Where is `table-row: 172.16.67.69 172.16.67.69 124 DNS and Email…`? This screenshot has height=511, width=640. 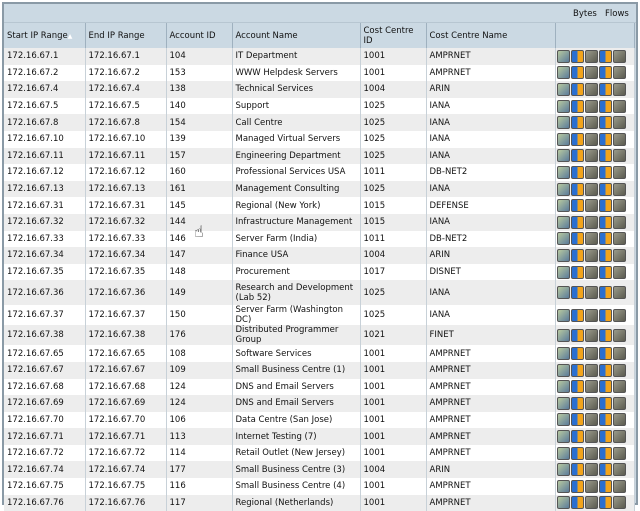
table-row: 172.16.67.69 172.16.67.69 124 DNS and Email… is located at coordinates (319, 403).